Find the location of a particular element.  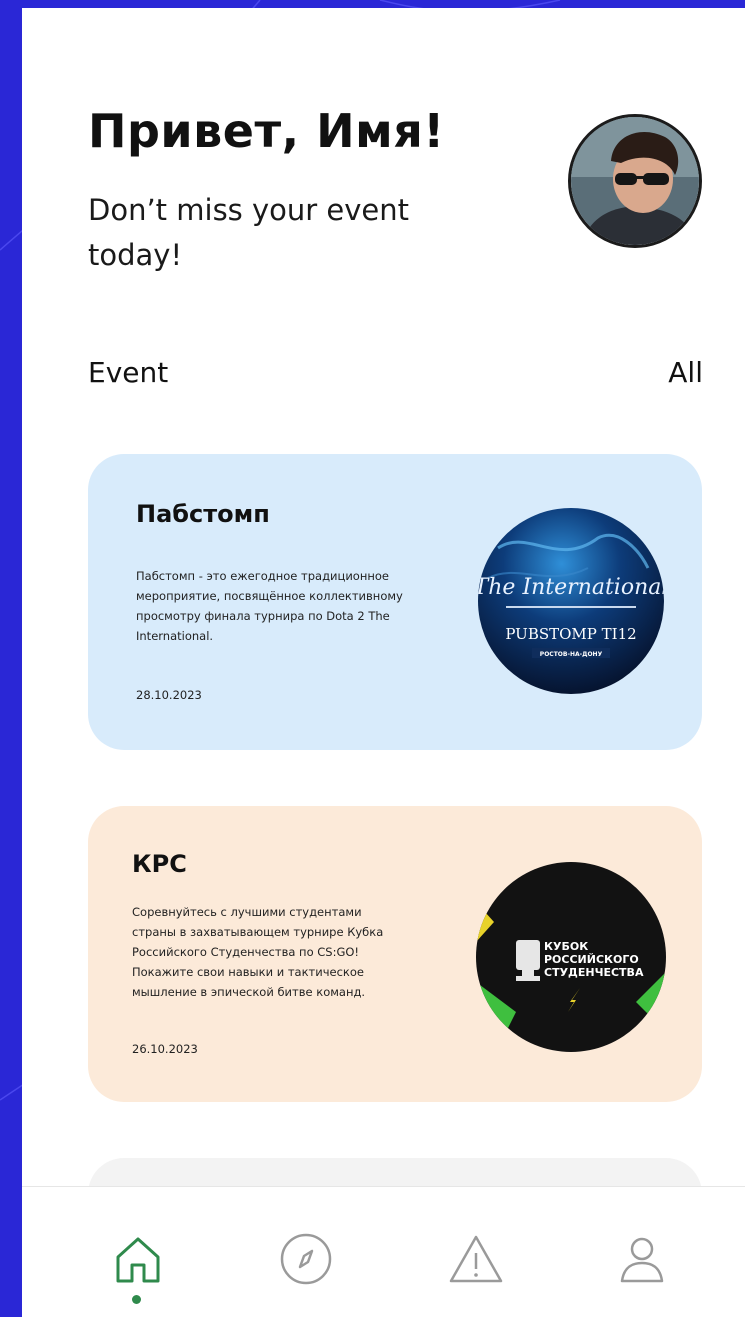

event-image-krs: КУБОК РОССИЙСКОГО СТУДЕНЧЕСТВА is located at coordinates (571, 957).